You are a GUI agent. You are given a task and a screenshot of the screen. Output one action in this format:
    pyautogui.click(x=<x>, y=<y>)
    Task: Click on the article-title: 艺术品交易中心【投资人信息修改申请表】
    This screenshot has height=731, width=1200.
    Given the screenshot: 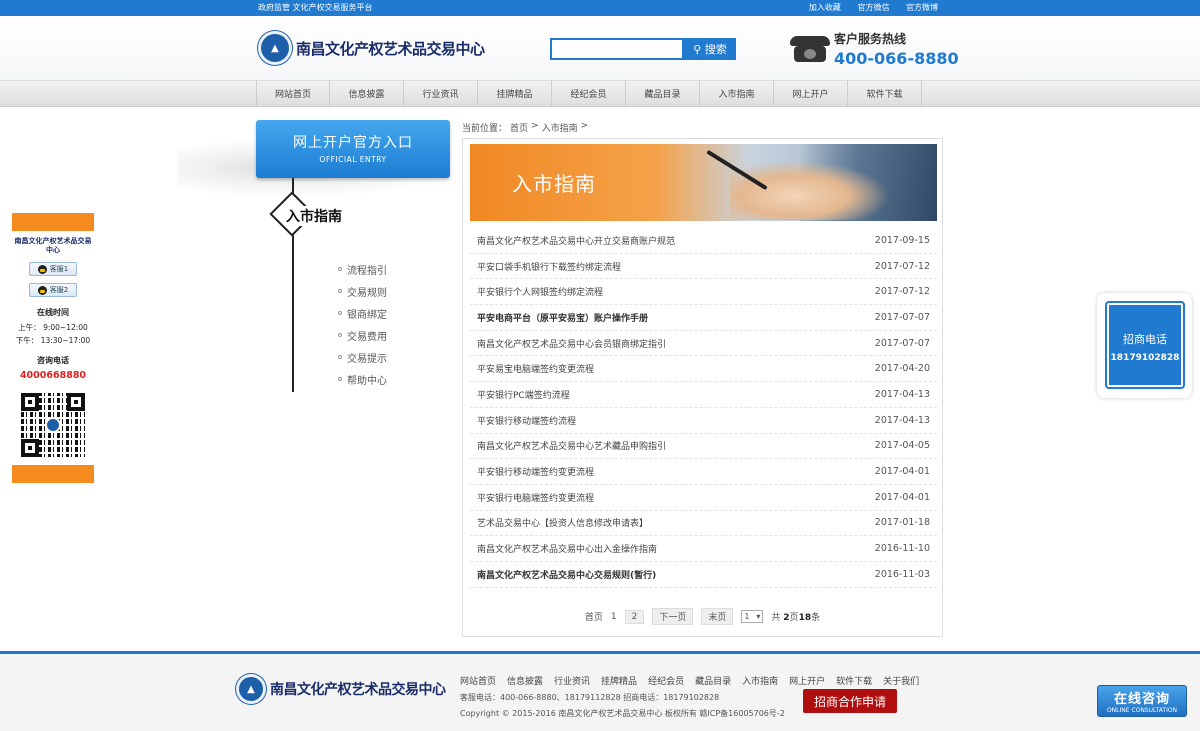 What is the action you would take?
    pyautogui.click(x=562, y=522)
    